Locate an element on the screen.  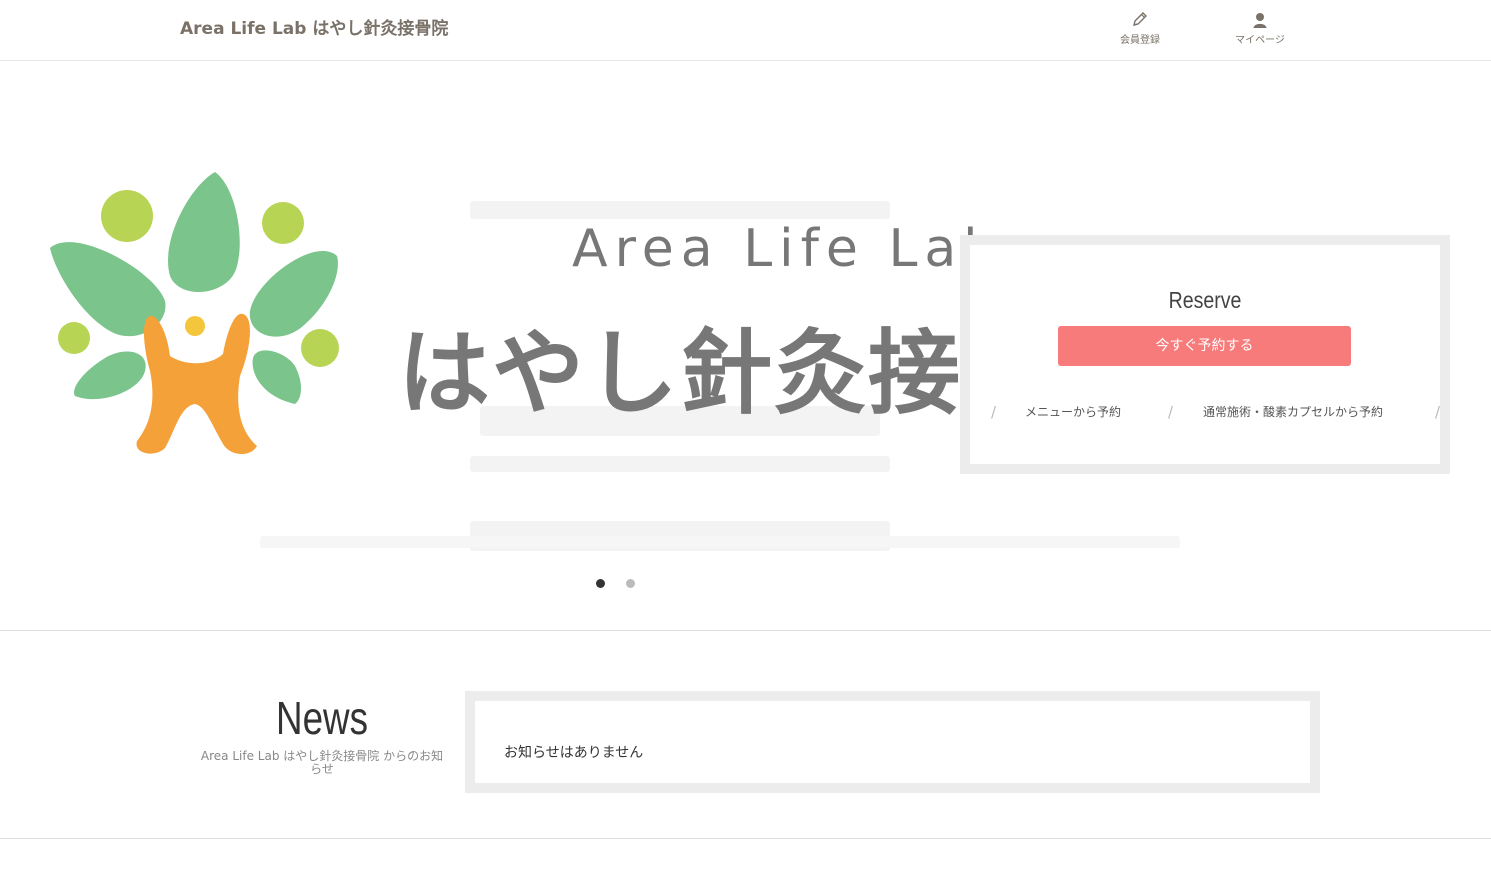
clinic-logo-mark is located at coordinates (194, 313).